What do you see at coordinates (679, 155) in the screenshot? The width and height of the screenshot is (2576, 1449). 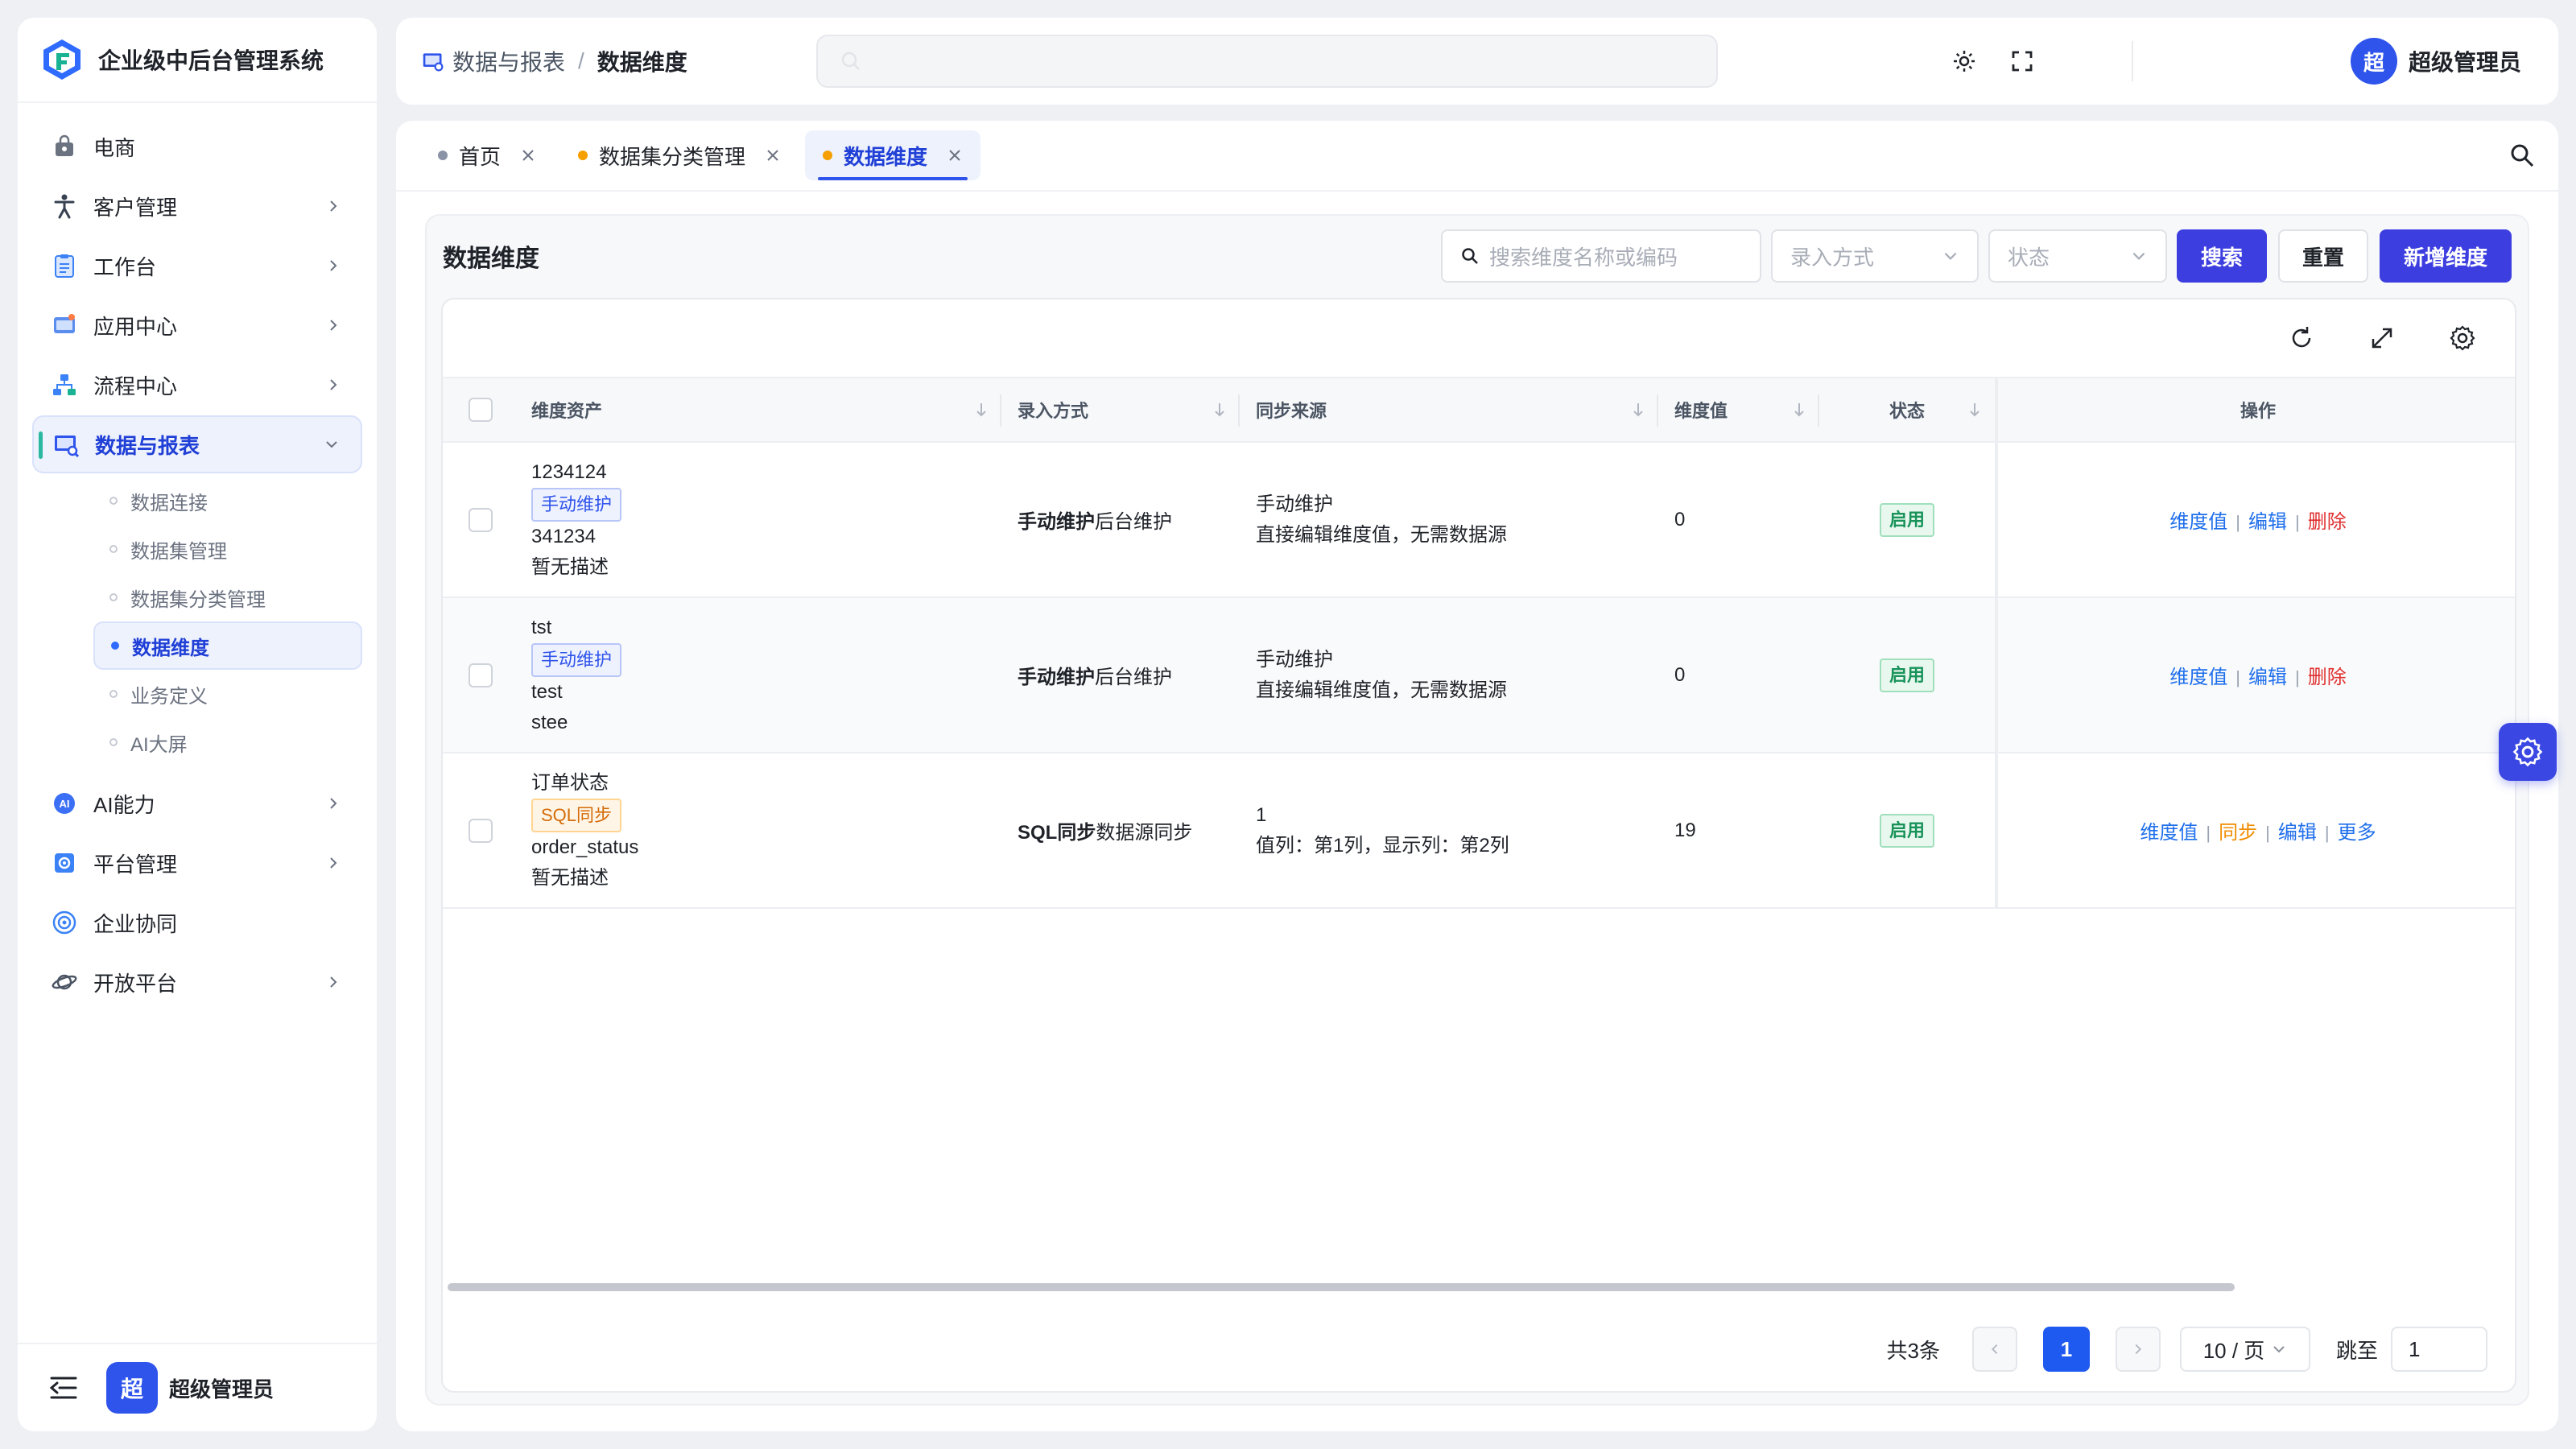 I see `tab-dataset-category: 数据集分类管理` at bounding box center [679, 155].